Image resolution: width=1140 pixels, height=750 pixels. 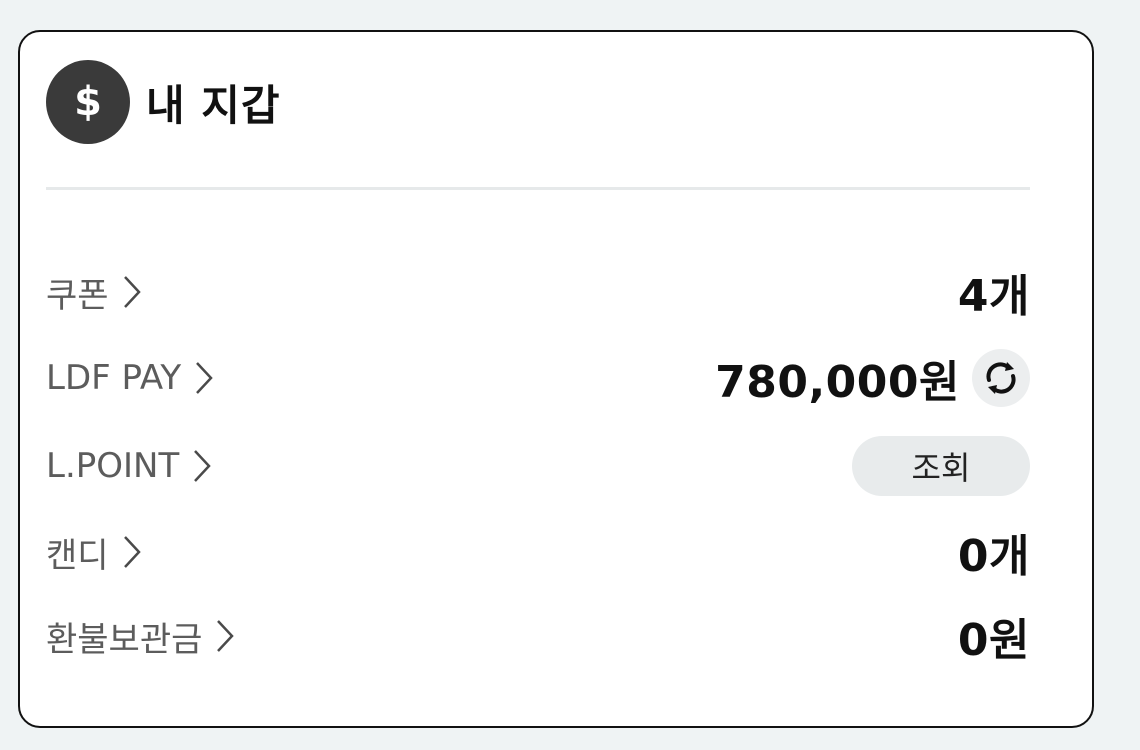 I want to click on dollar-coin-icon: $, so click(x=88, y=102).